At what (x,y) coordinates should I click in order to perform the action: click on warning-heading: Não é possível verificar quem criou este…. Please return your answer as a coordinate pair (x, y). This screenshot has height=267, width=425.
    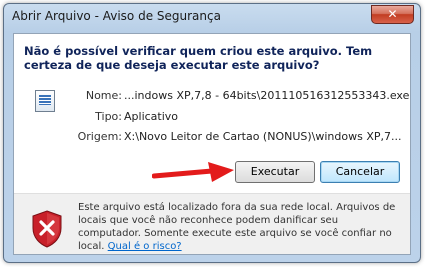
    Looking at the image, I should click on (198, 58).